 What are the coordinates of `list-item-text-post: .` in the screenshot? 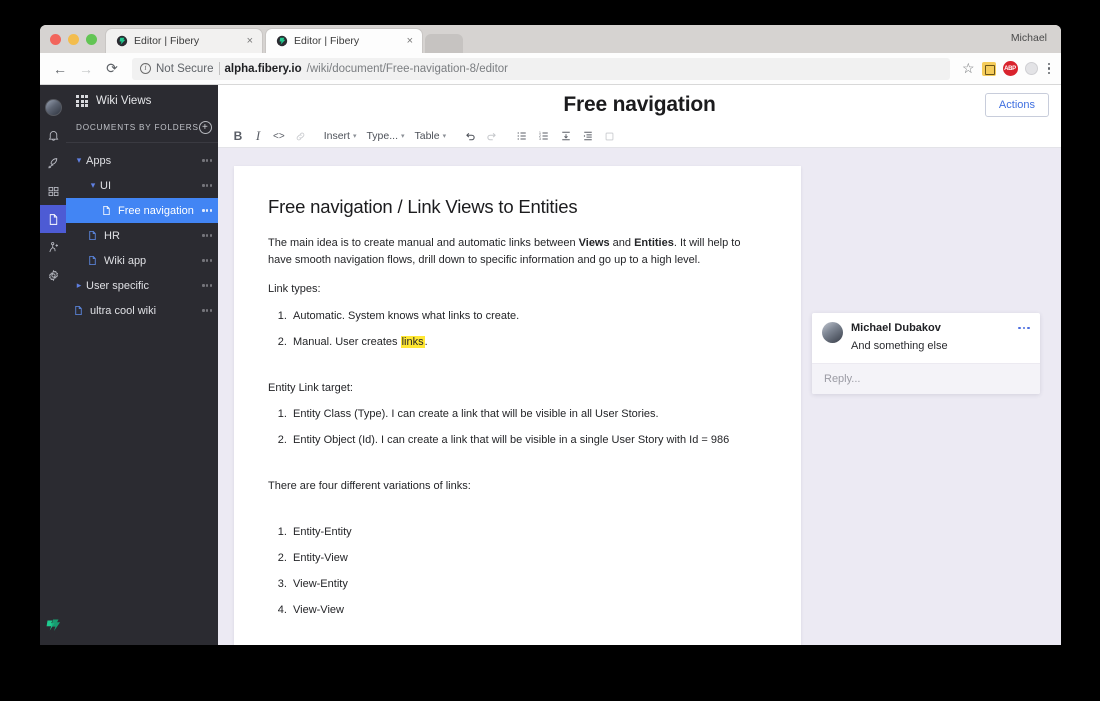 It's located at (426, 341).